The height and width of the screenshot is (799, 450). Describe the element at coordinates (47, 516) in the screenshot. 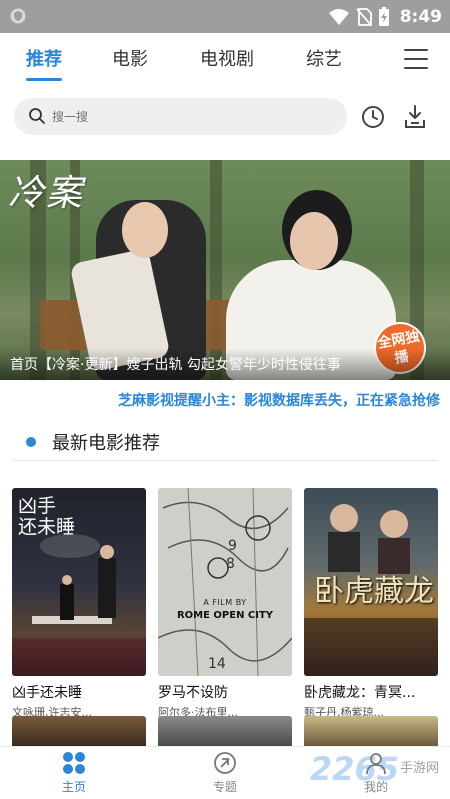

I see `poster-title: 凶手 还未睡` at that location.